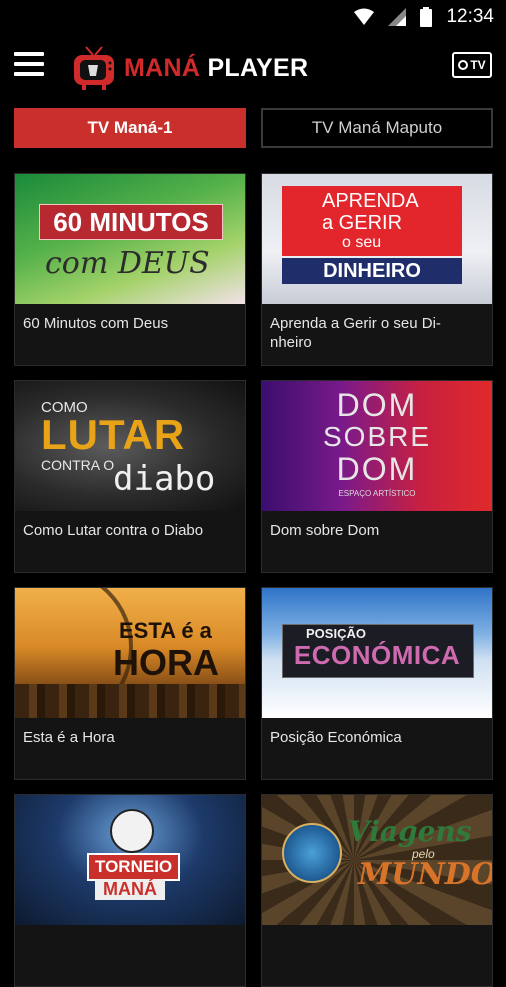  What do you see at coordinates (463, 65) in the screenshot?
I see `record-icon` at bounding box center [463, 65].